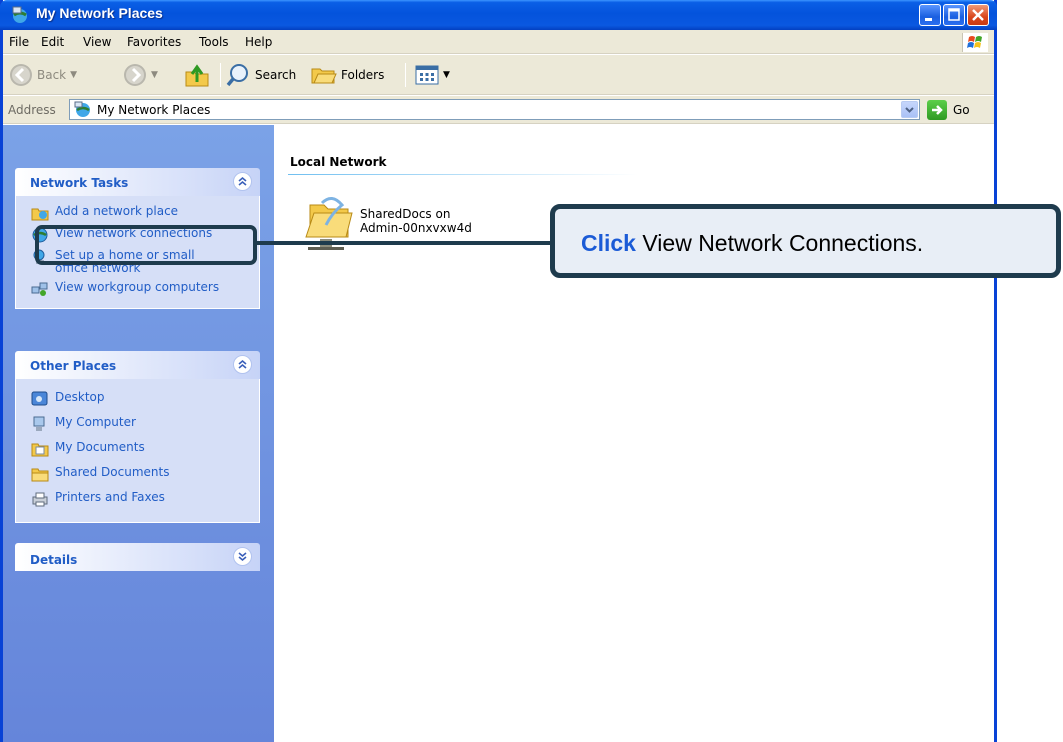 This screenshot has height=742, width=1063. What do you see at coordinates (961, 109) in the screenshot?
I see `go-label: Go` at bounding box center [961, 109].